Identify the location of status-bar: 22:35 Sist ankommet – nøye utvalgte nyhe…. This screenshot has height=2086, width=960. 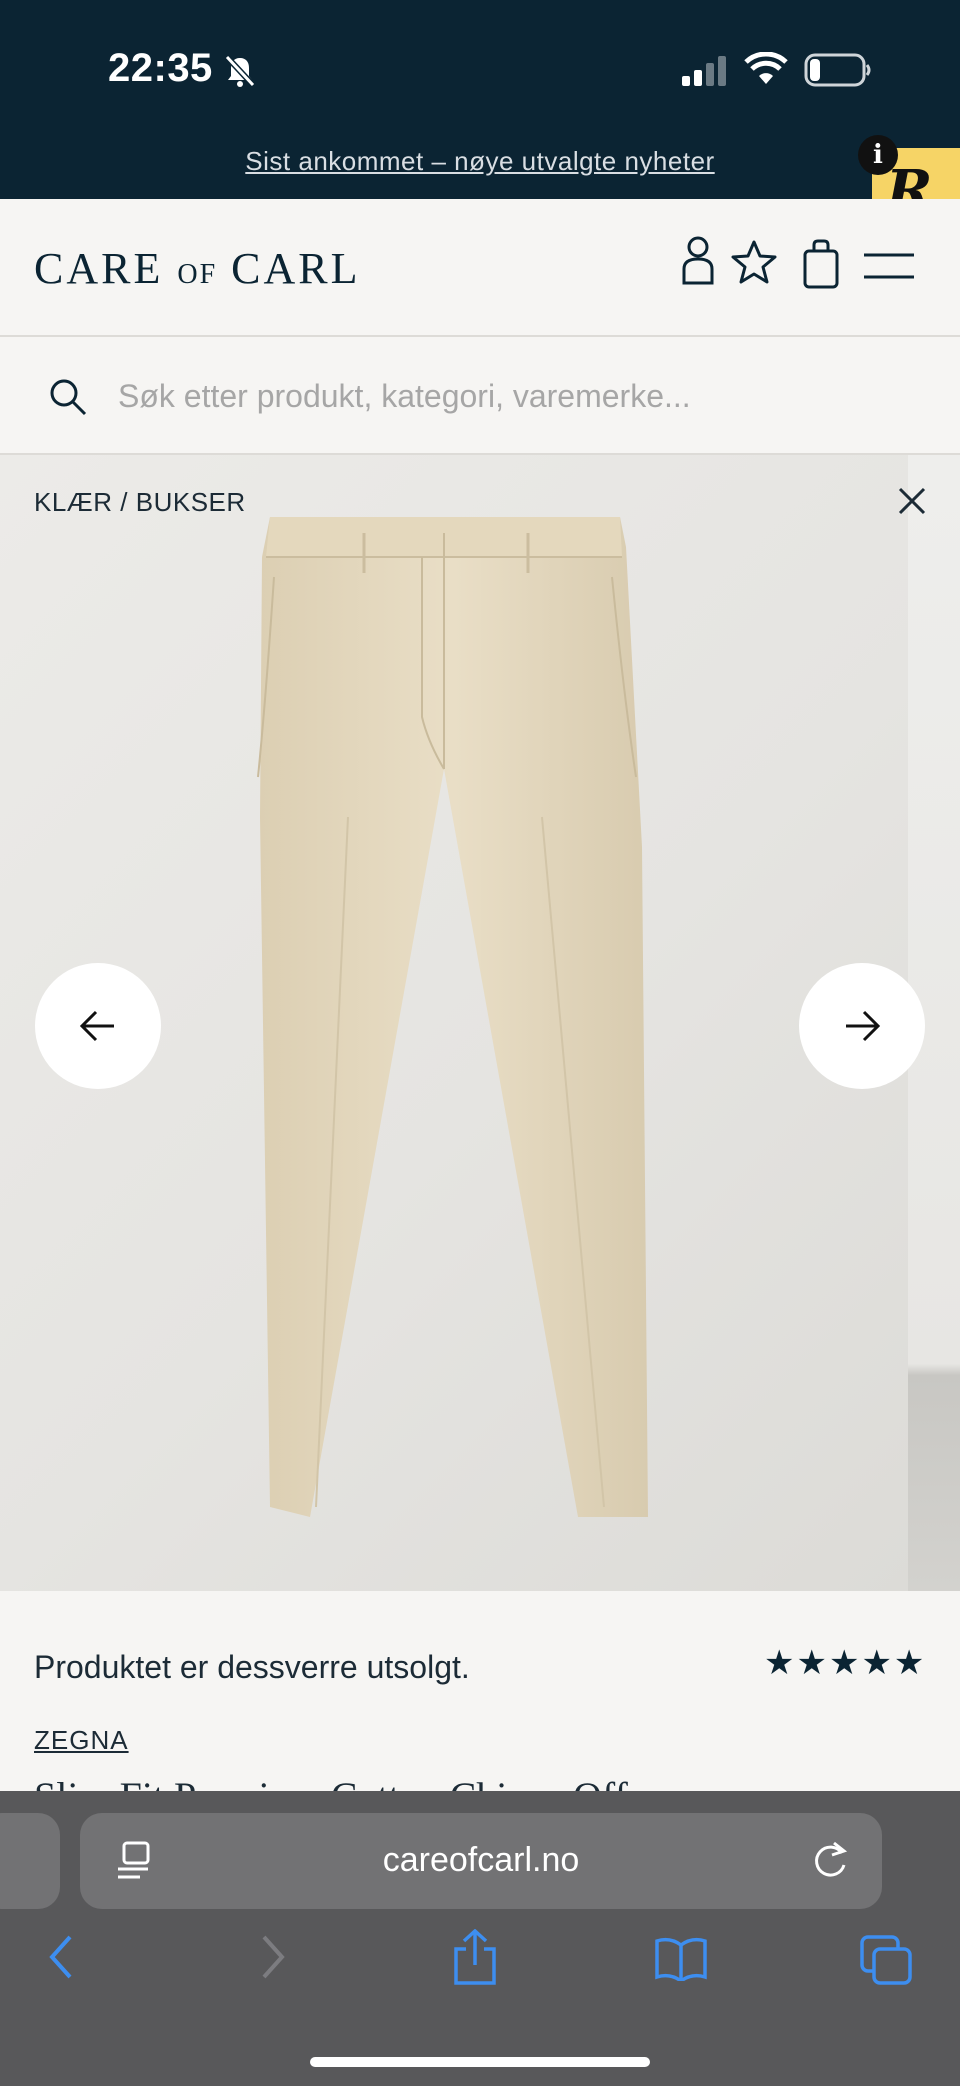
(480, 99).